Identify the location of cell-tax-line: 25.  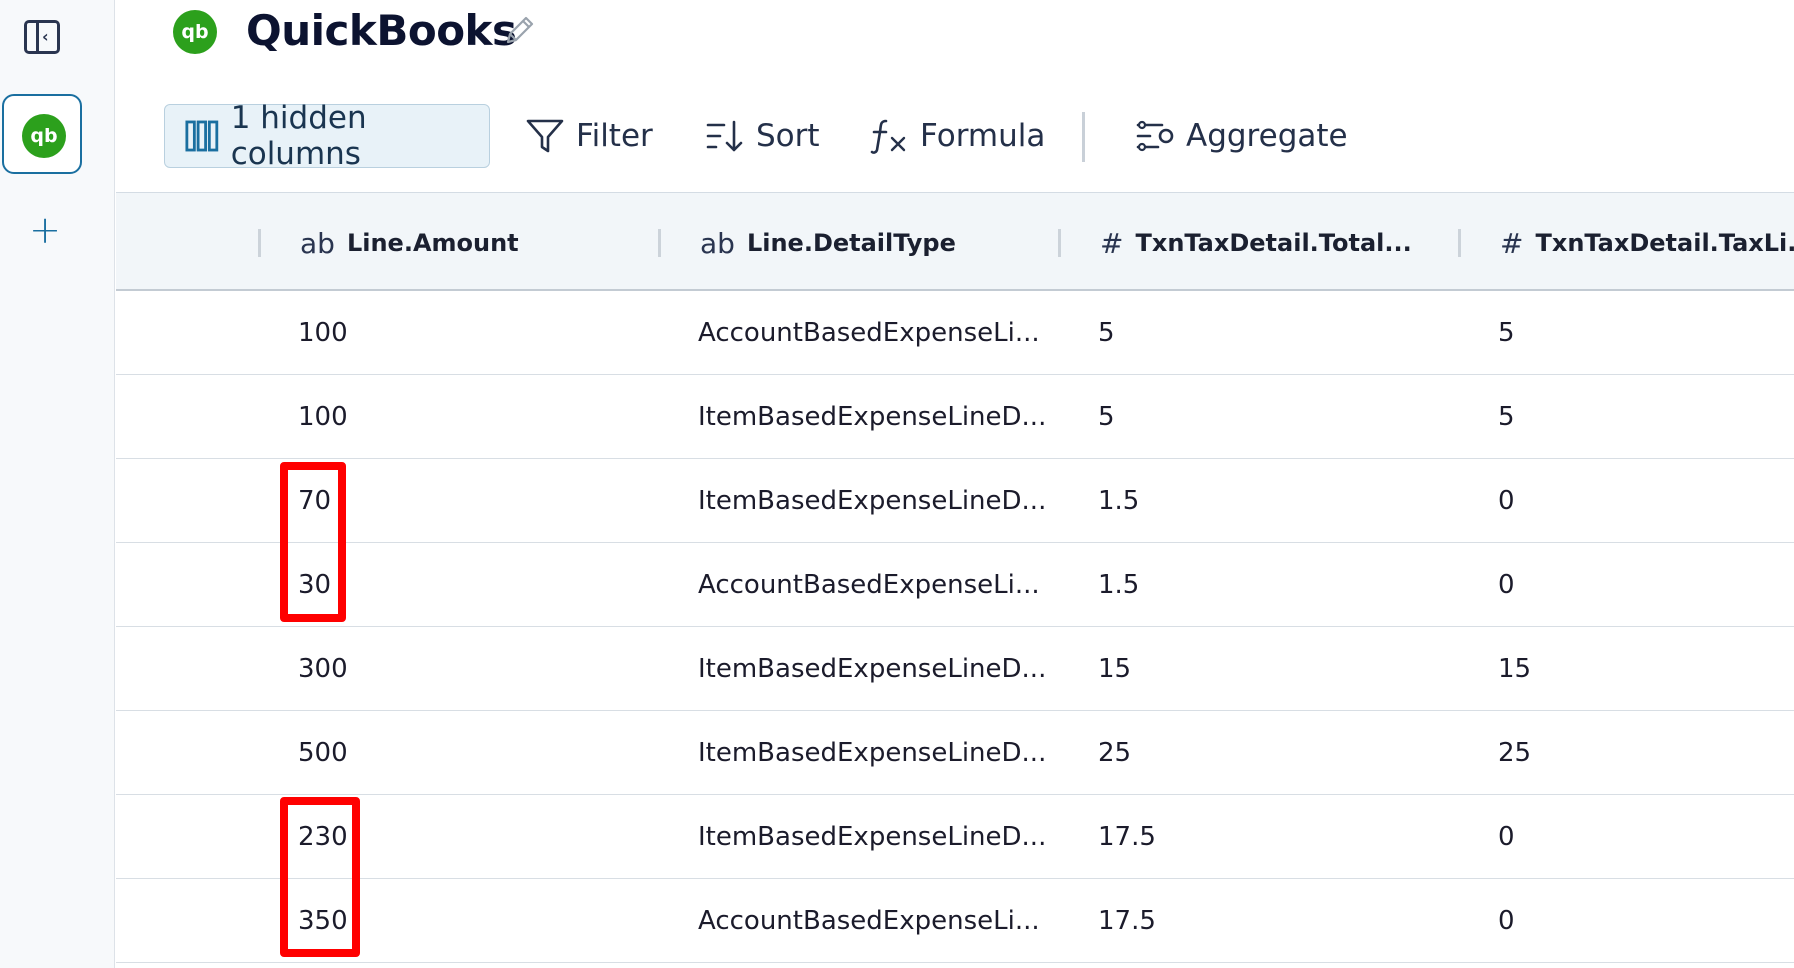
(1514, 753).